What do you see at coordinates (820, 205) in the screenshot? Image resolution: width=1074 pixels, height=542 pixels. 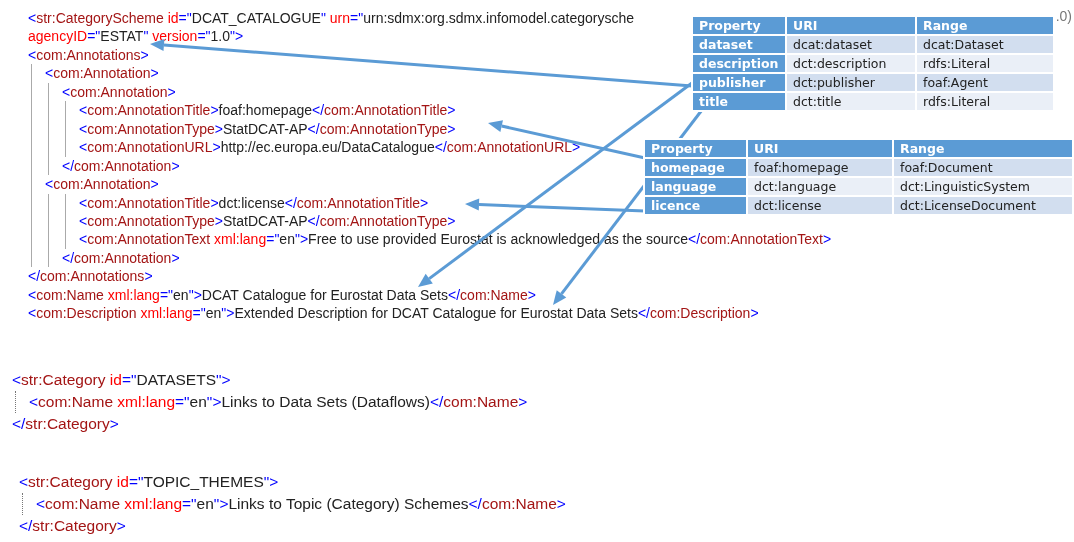 I see `table-cell: dct:license` at bounding box center [820, 205].